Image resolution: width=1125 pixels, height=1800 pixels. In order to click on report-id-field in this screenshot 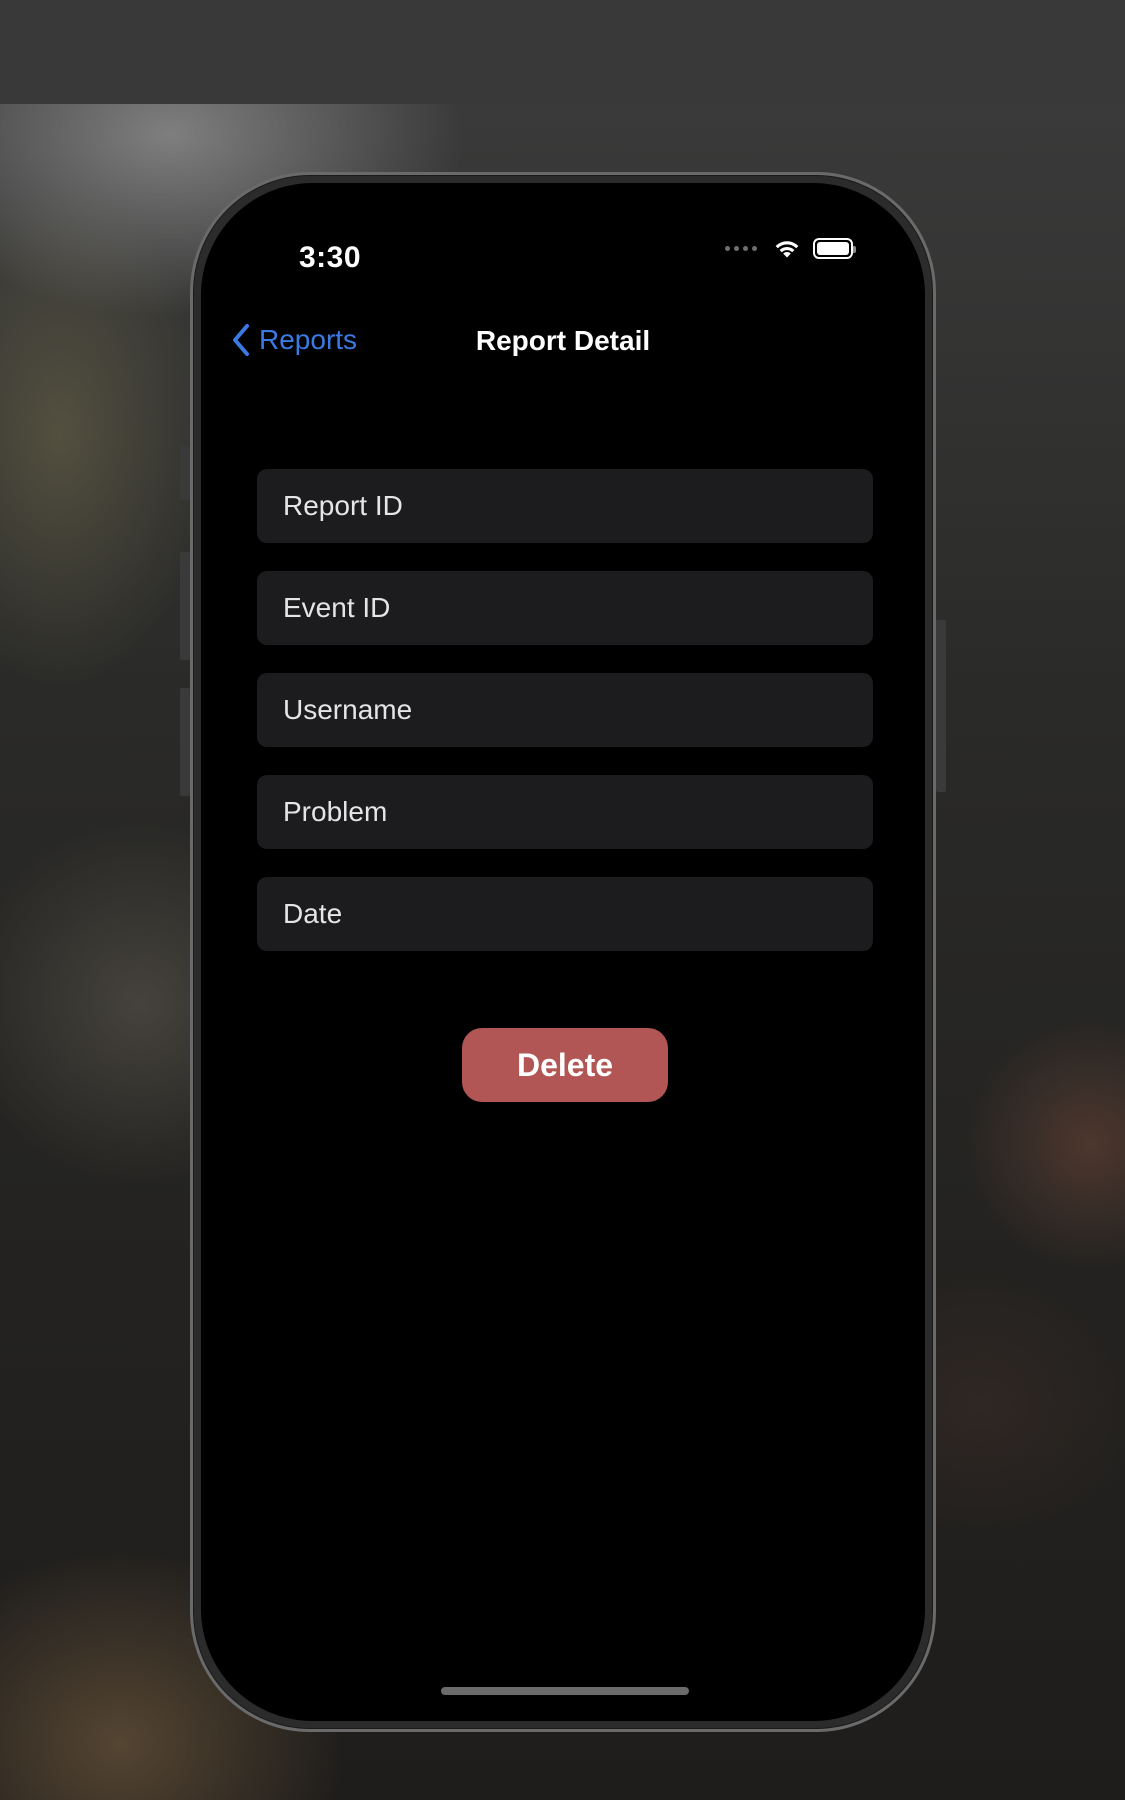, I will do `click(565, 506)`.